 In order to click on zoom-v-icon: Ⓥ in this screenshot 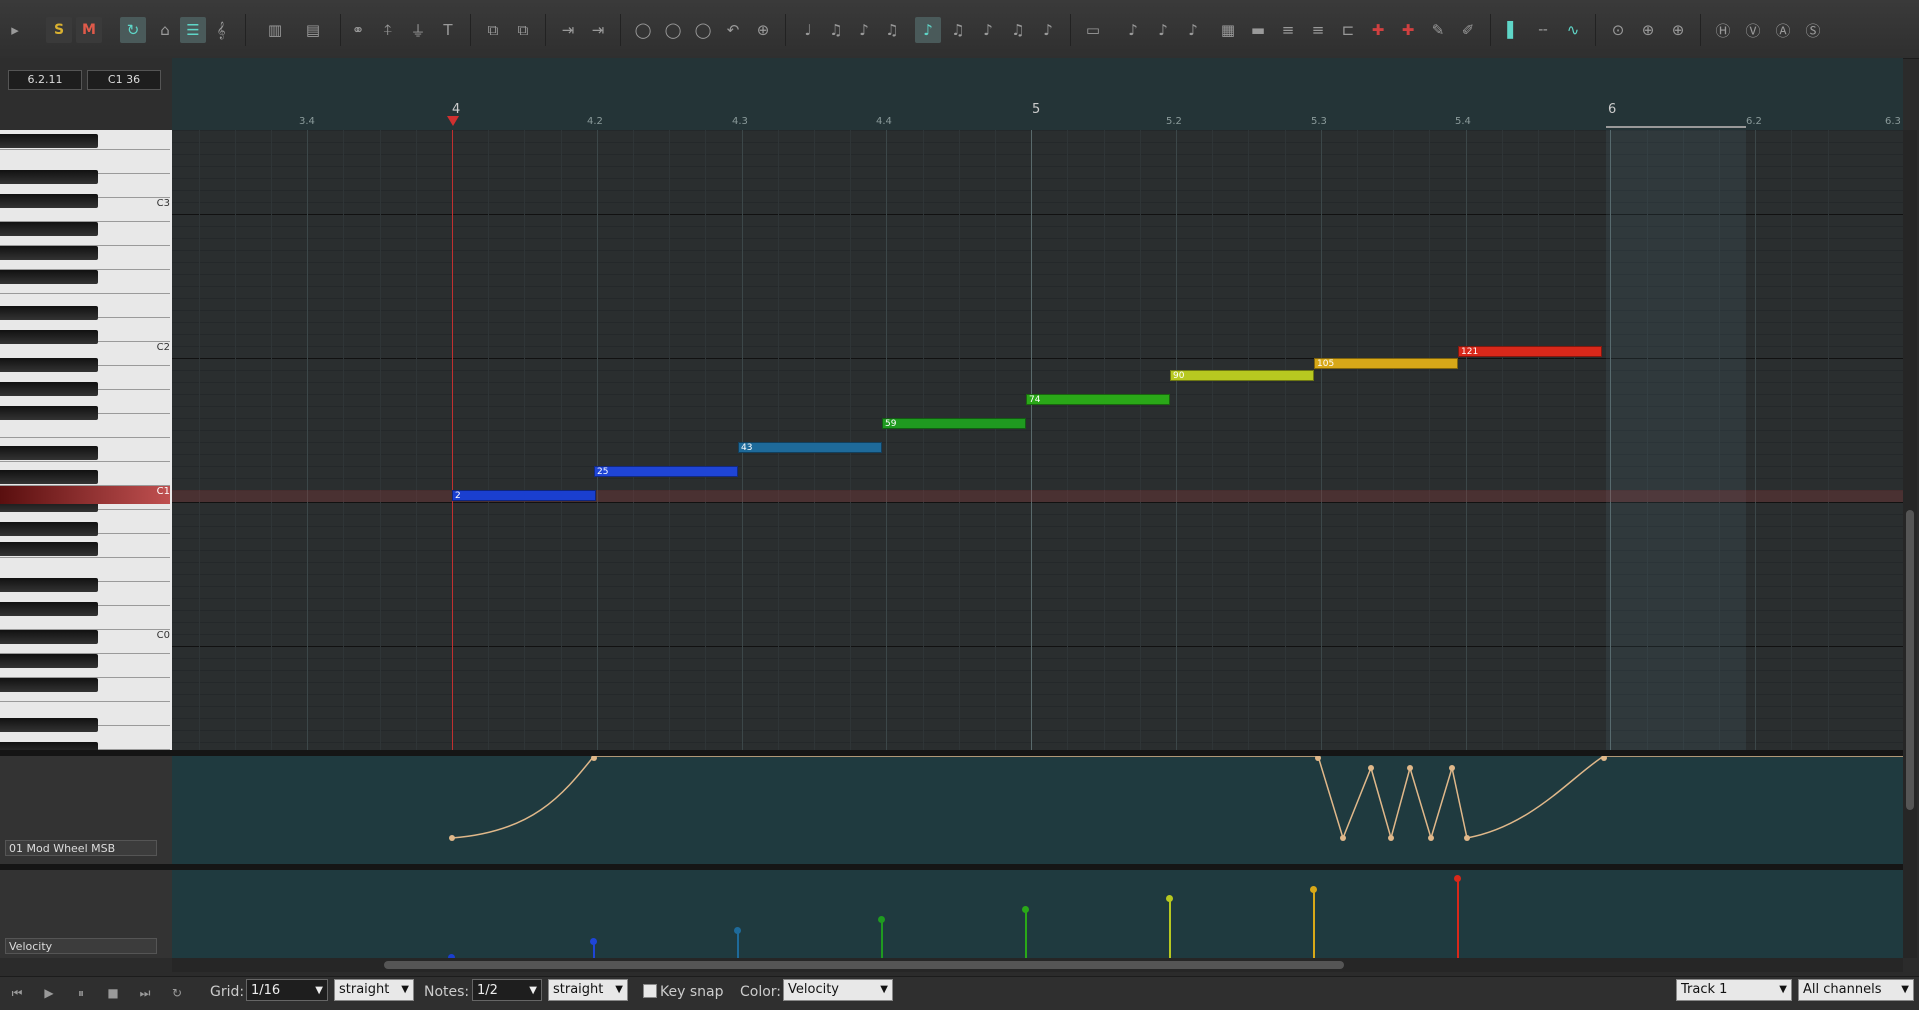, I will do `click(1753, 30)`.